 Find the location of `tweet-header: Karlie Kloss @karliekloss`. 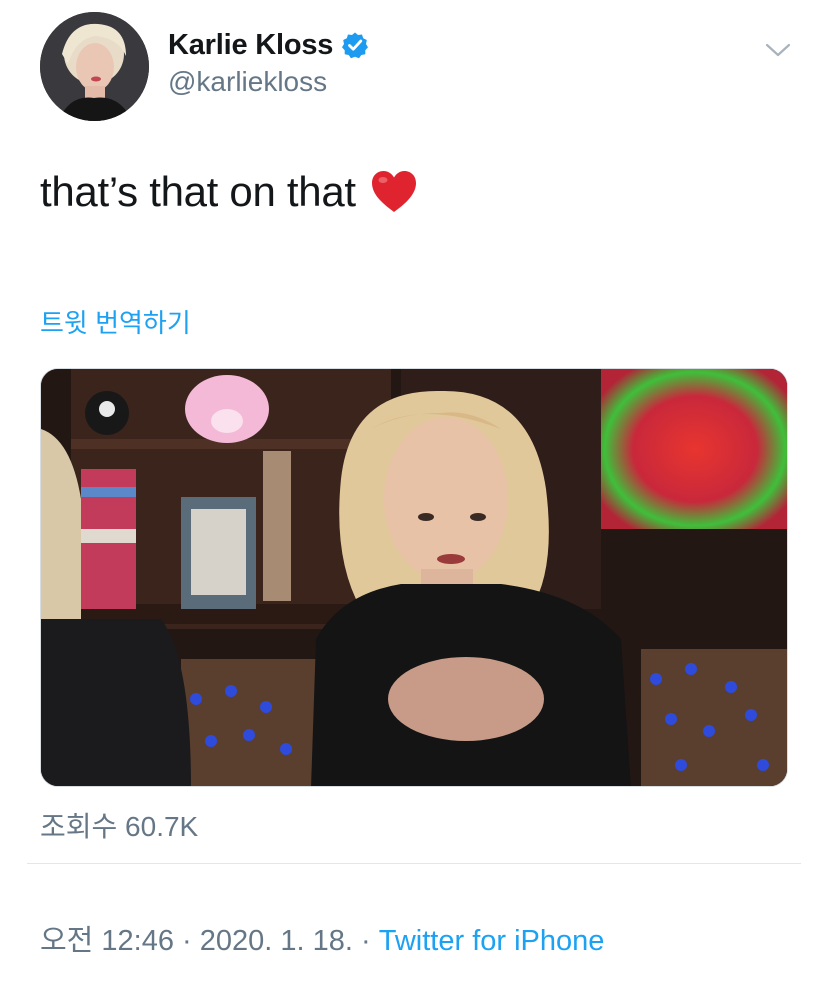

tweet-header: Karlie Kloss @karliekloss is located at coordinates (420, 67).